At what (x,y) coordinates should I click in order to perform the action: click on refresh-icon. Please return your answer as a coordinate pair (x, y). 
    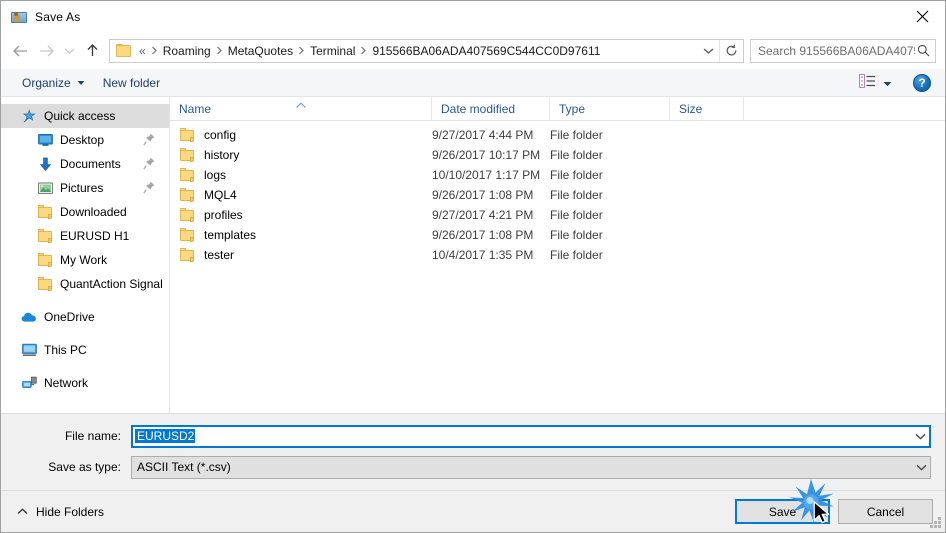
    Looking at the image, I should click on (731, 50).